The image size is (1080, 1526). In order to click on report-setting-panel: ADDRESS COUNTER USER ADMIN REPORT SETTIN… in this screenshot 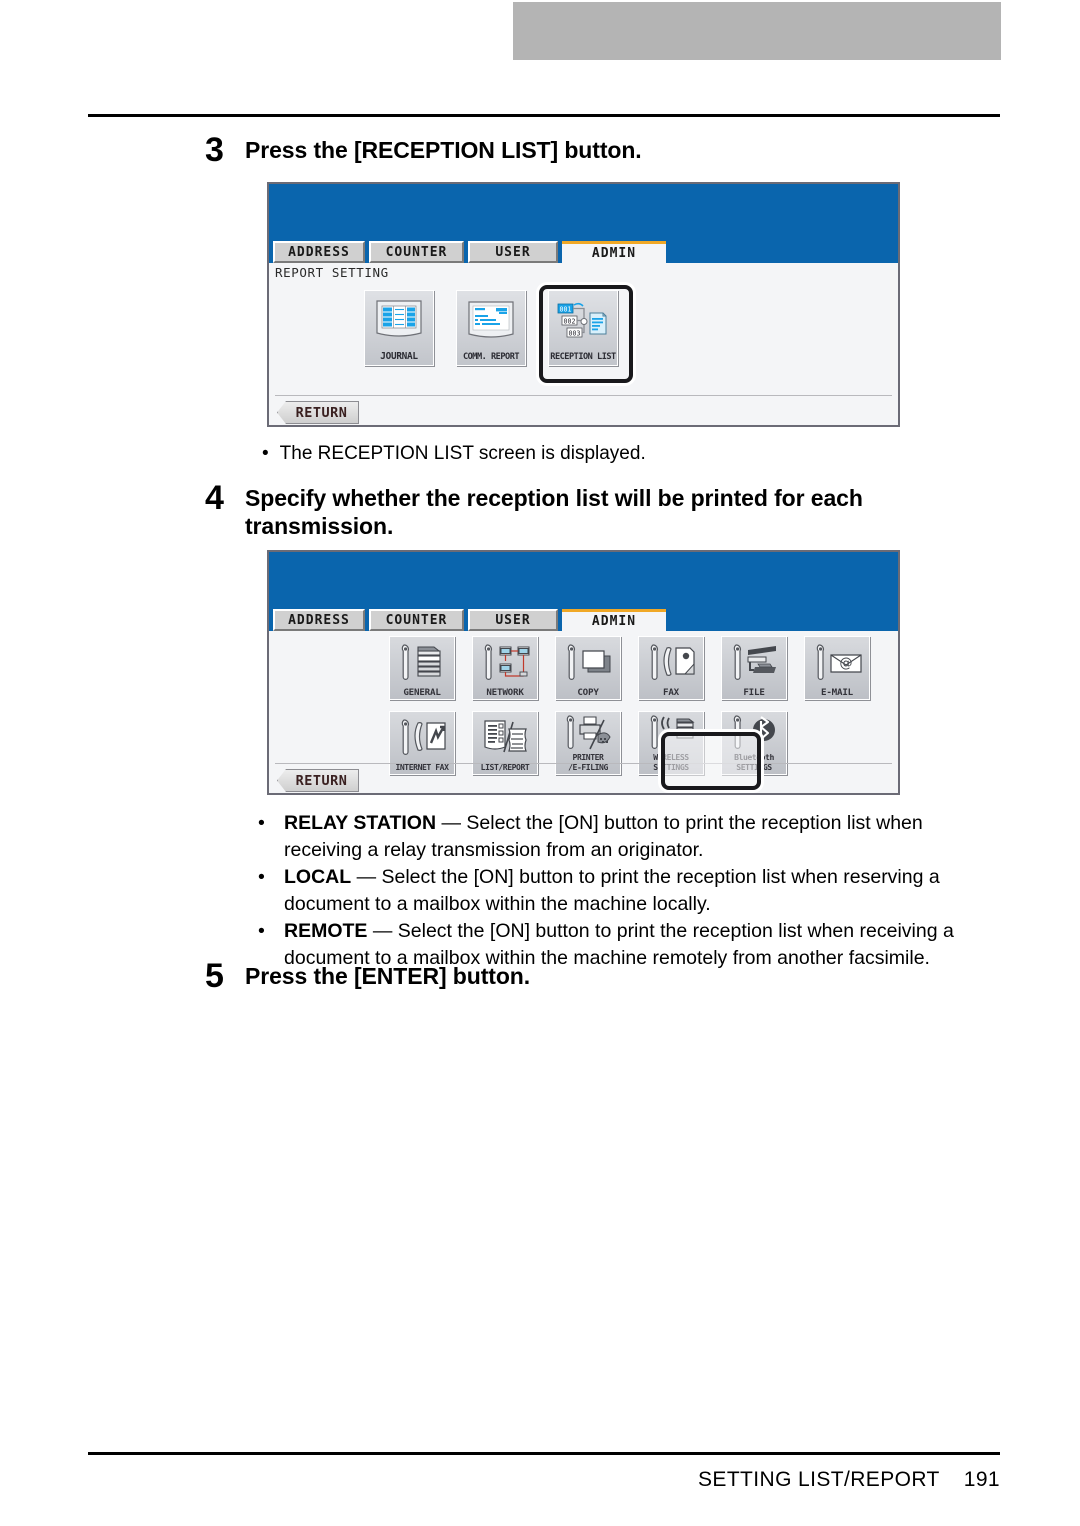, I will do `click(583, 304)`.